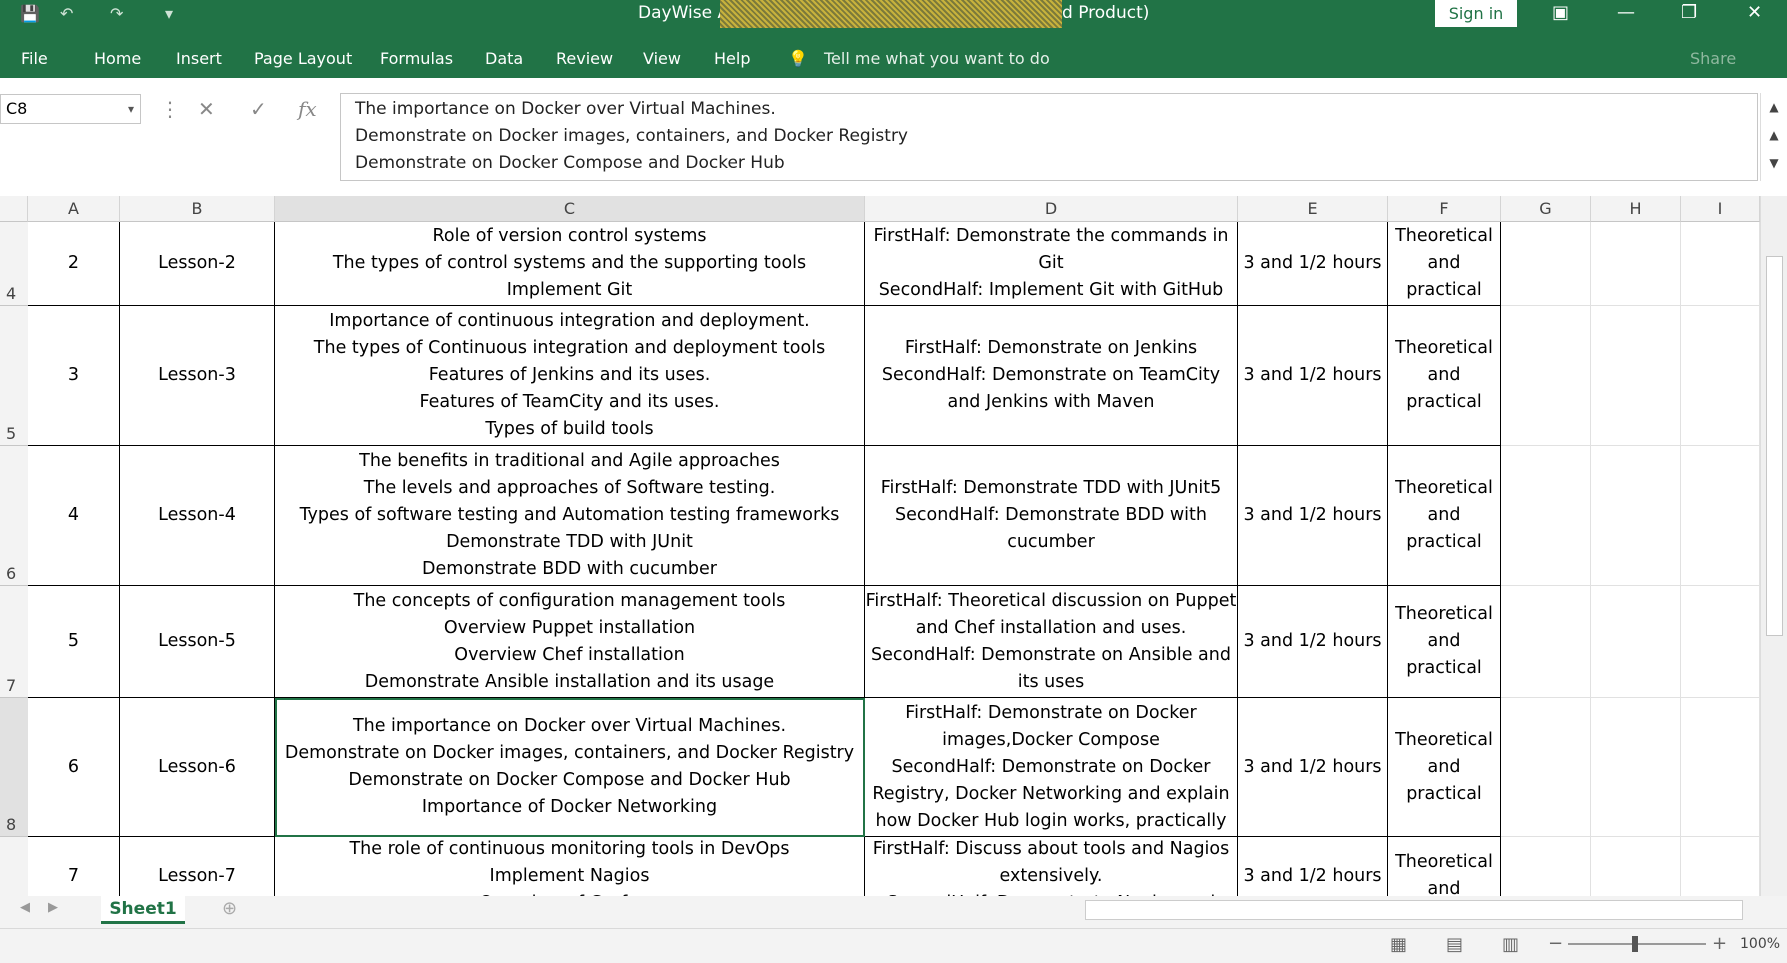 The height and width of the screenshot is (963, 1787). What do you see at coordinates (1754, 12) in the screenshot?
I see `close-icon: ✕` at bounding box center [1754, 12].